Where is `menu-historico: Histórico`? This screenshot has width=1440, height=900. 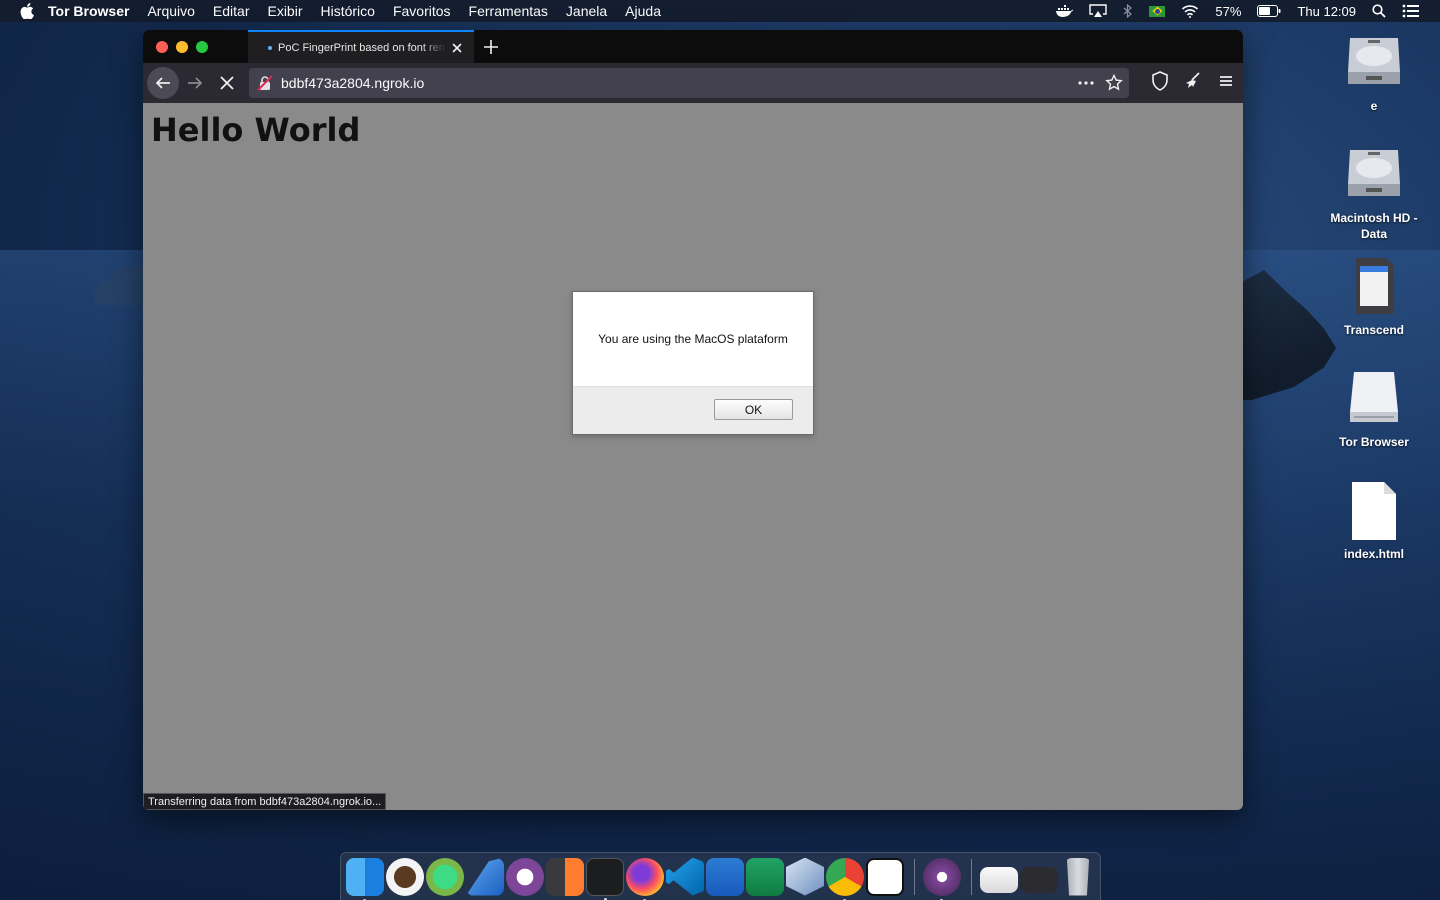
menu-historico: Histórico is located at coordinates (348, 11).